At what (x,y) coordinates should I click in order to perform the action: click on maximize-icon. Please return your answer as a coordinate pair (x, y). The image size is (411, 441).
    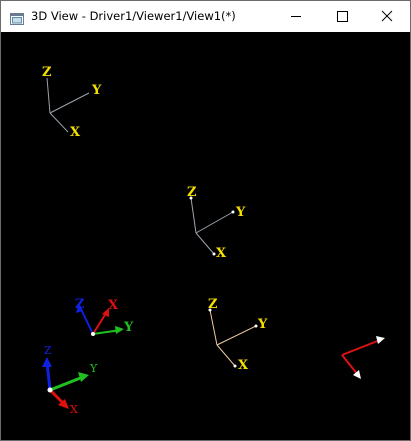
    Looking at the image, I should click on (342, 16).